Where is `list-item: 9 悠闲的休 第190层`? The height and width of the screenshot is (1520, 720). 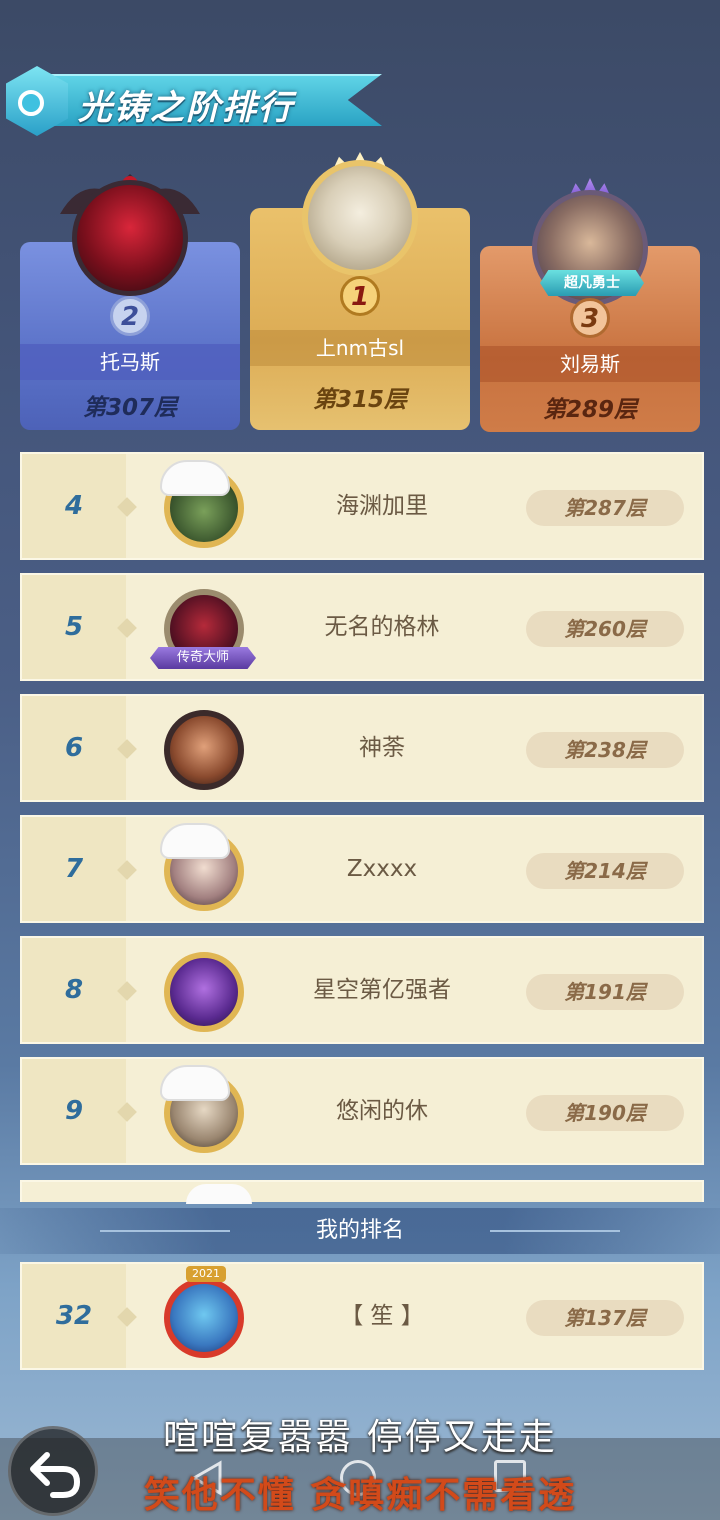
list-item: 9 悠闲的休 第190层 is located at coordinates (362, 1111).